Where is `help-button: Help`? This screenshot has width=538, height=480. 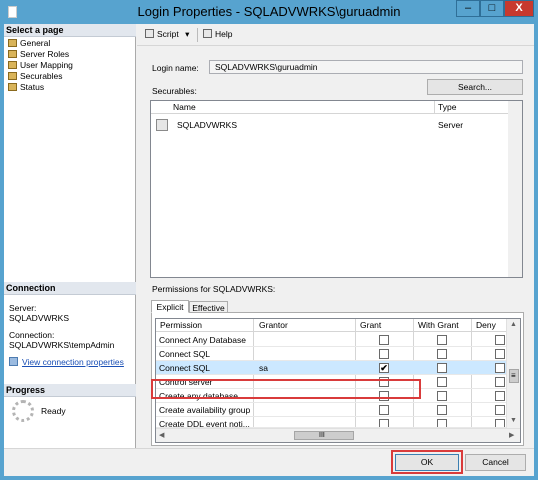
help-button: Help is located at coordinates (217, 34).